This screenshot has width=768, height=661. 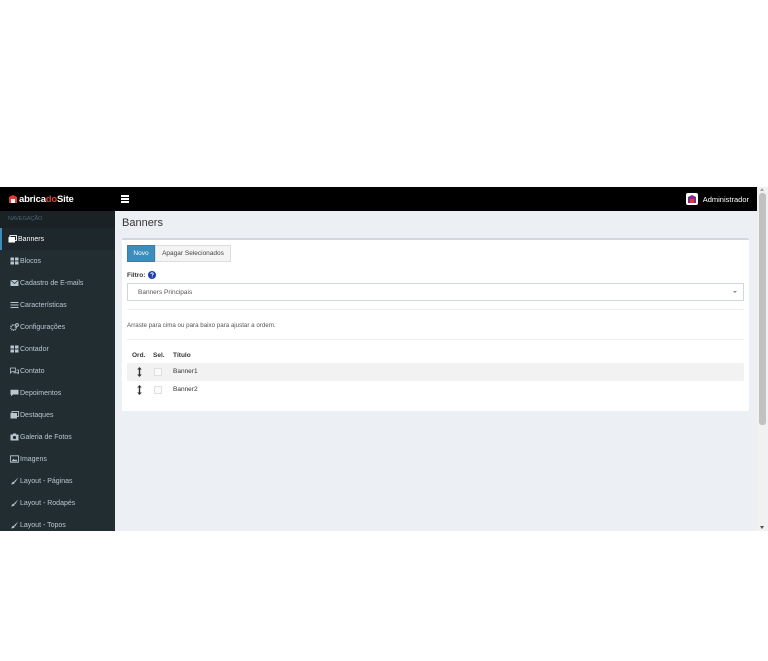 I want to click on scrollbar-thumb, so click(x=762, y=309).